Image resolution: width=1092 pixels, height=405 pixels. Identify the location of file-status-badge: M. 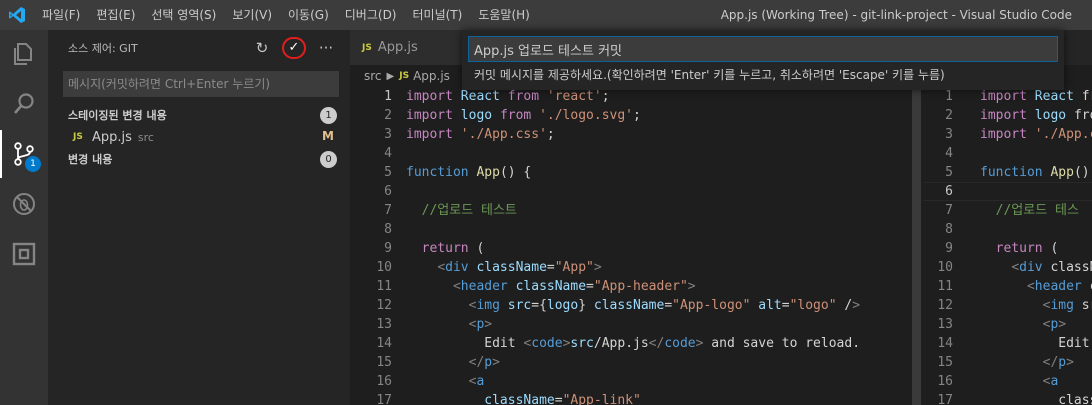
(328, 136).